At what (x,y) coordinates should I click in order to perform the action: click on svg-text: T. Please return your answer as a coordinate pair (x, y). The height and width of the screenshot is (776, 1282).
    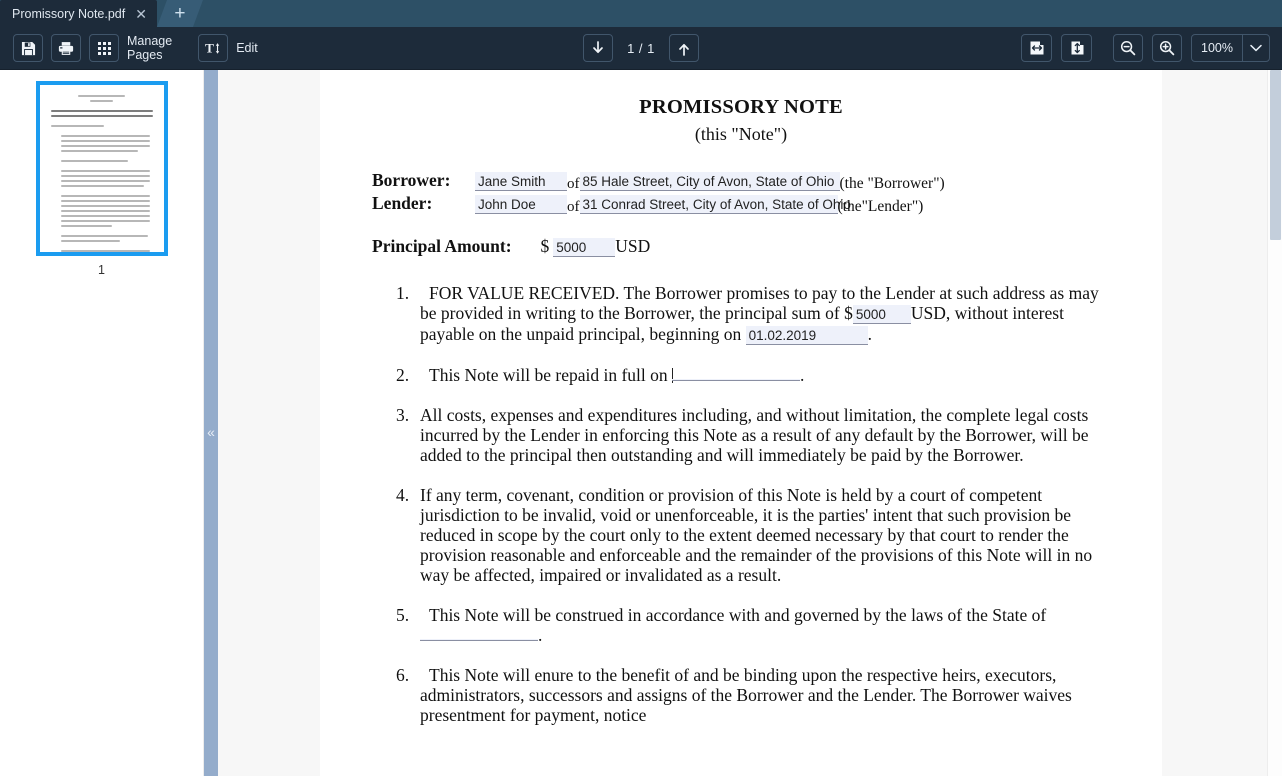
    Looking at the image, I should click on (209, 48).